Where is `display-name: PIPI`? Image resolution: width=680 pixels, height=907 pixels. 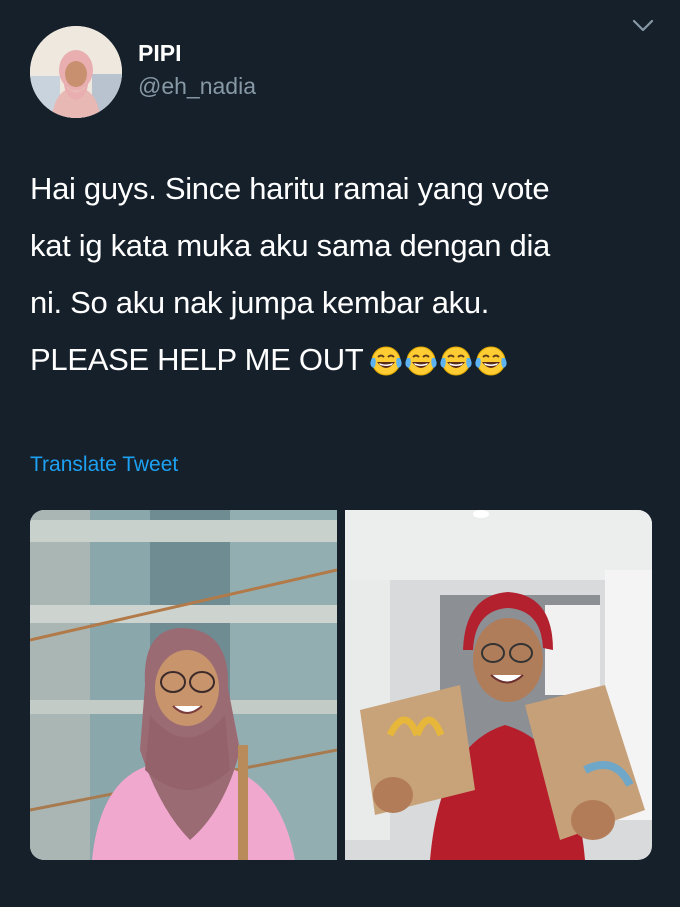 display-name: PIPI is located at coordinates (159, 53).